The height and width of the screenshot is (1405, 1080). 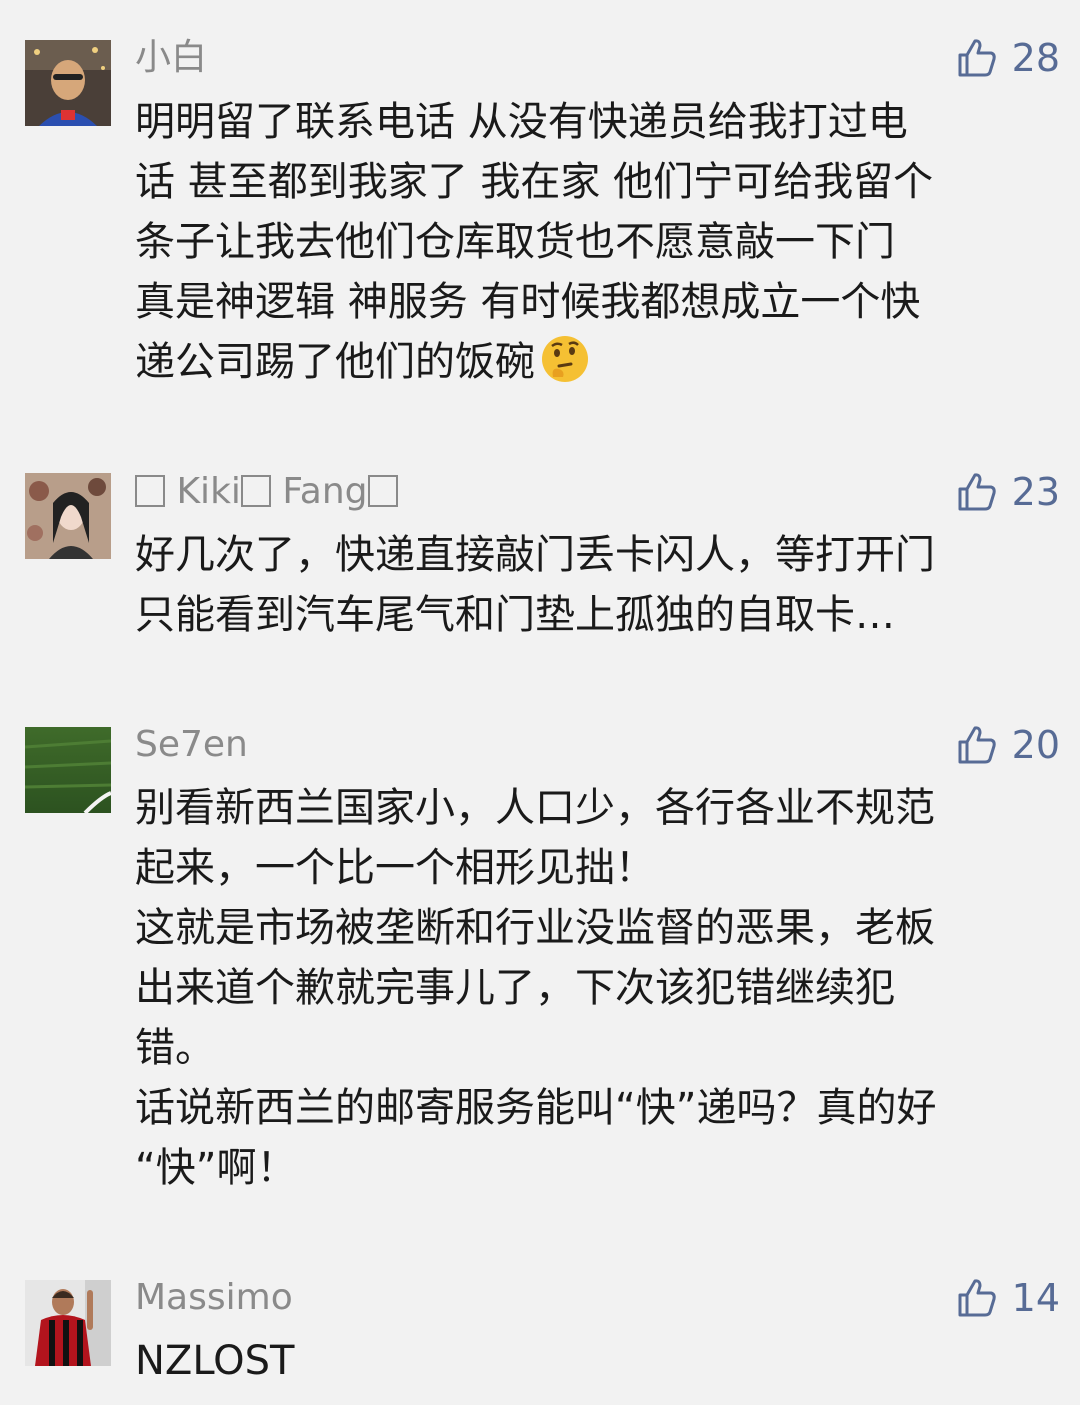 What do you see at coordinates (1008, 1298) in the screenshot?
I see `like-button: 14` at bounding box center [1008, 1298].